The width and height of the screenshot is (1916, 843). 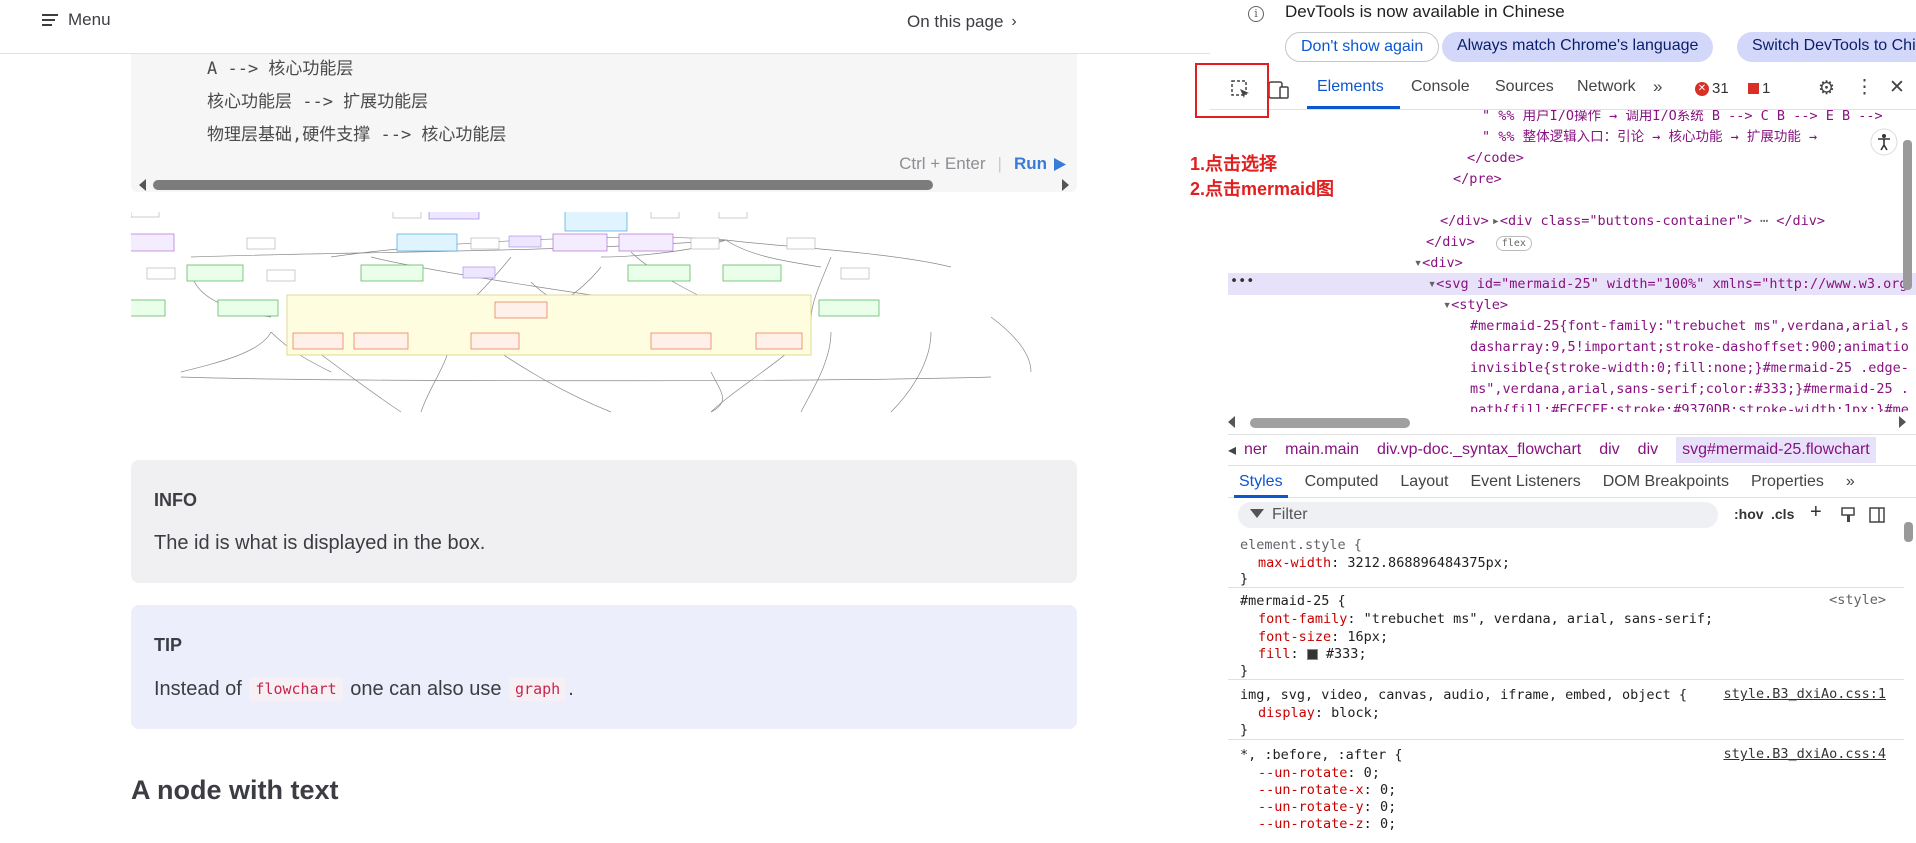 What do you see at coordinates (50, 20) in the screenshot?
I see `hamburger-icon` at bounding box center [50, 20].